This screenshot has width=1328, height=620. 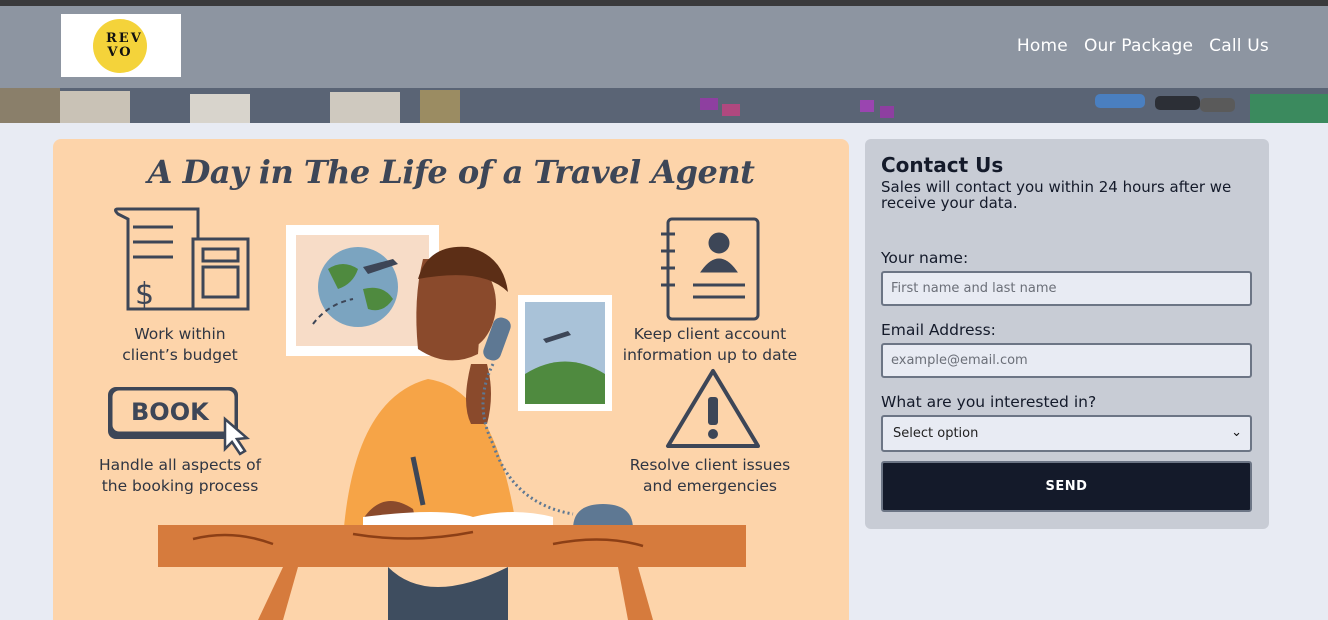 What do you see at coordinates (1066, 433) in the screenshot?
I see `interest-select: Select option ⌄` at bounding box center [1066, 433].